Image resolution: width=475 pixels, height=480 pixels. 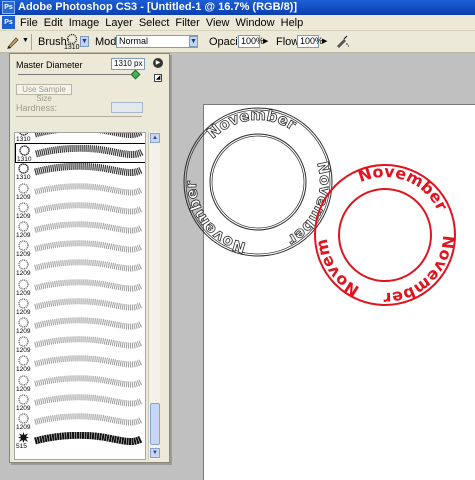 I want to click on opacity-input: 100%, so click(x=251, y=41).